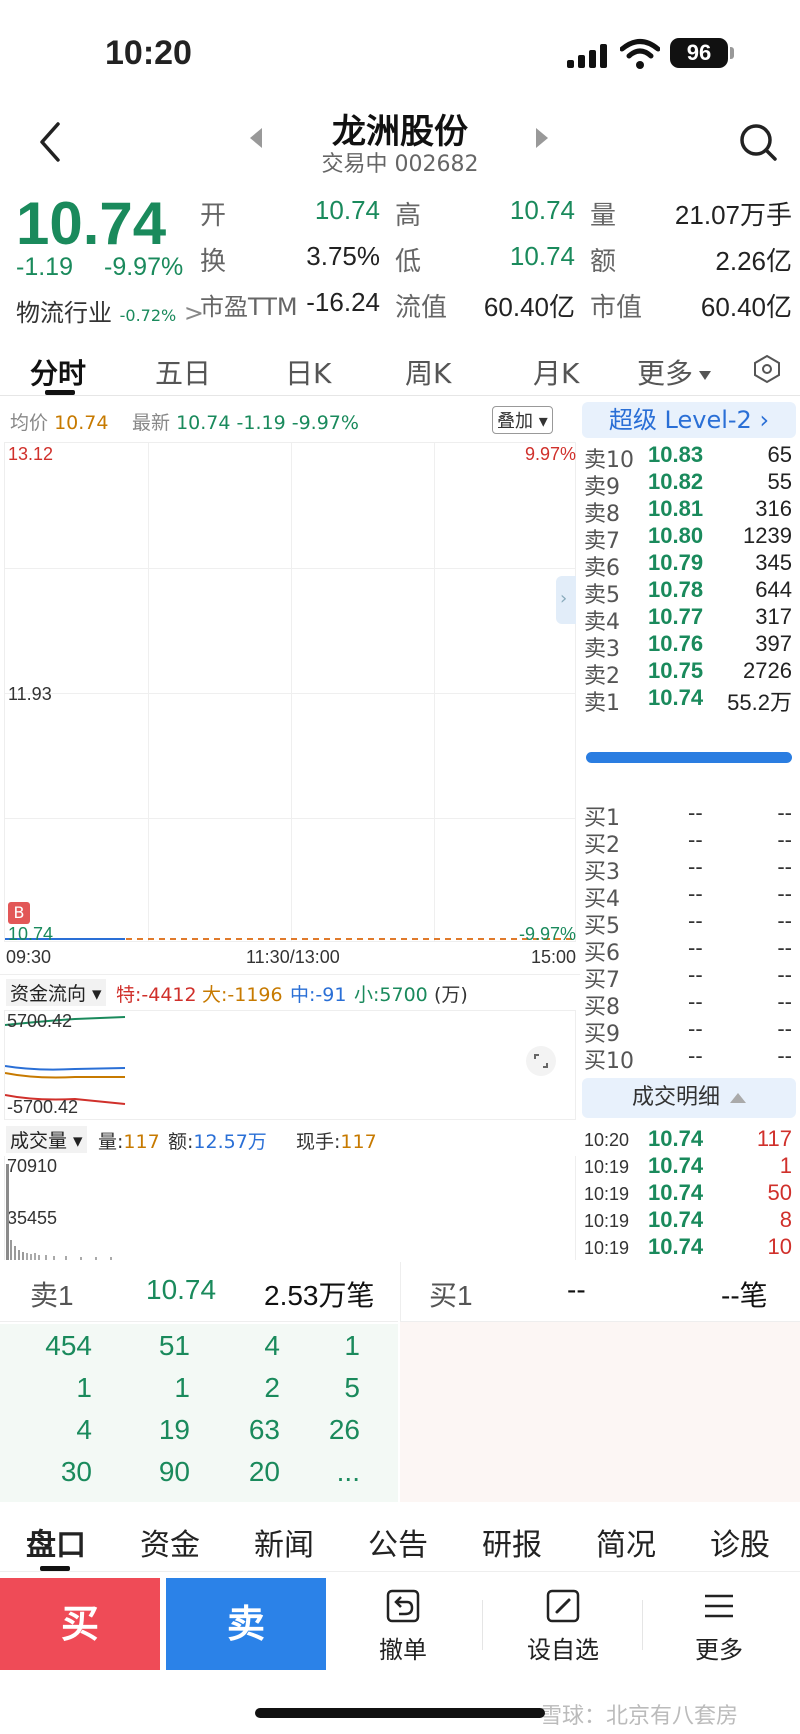 The height and width of the screenshot is (1734, 800). What do you see at coordinates (746, 307) in the screenshot?
I see `market-cap-value: 60.40亿` at bounding box center [746, 307].